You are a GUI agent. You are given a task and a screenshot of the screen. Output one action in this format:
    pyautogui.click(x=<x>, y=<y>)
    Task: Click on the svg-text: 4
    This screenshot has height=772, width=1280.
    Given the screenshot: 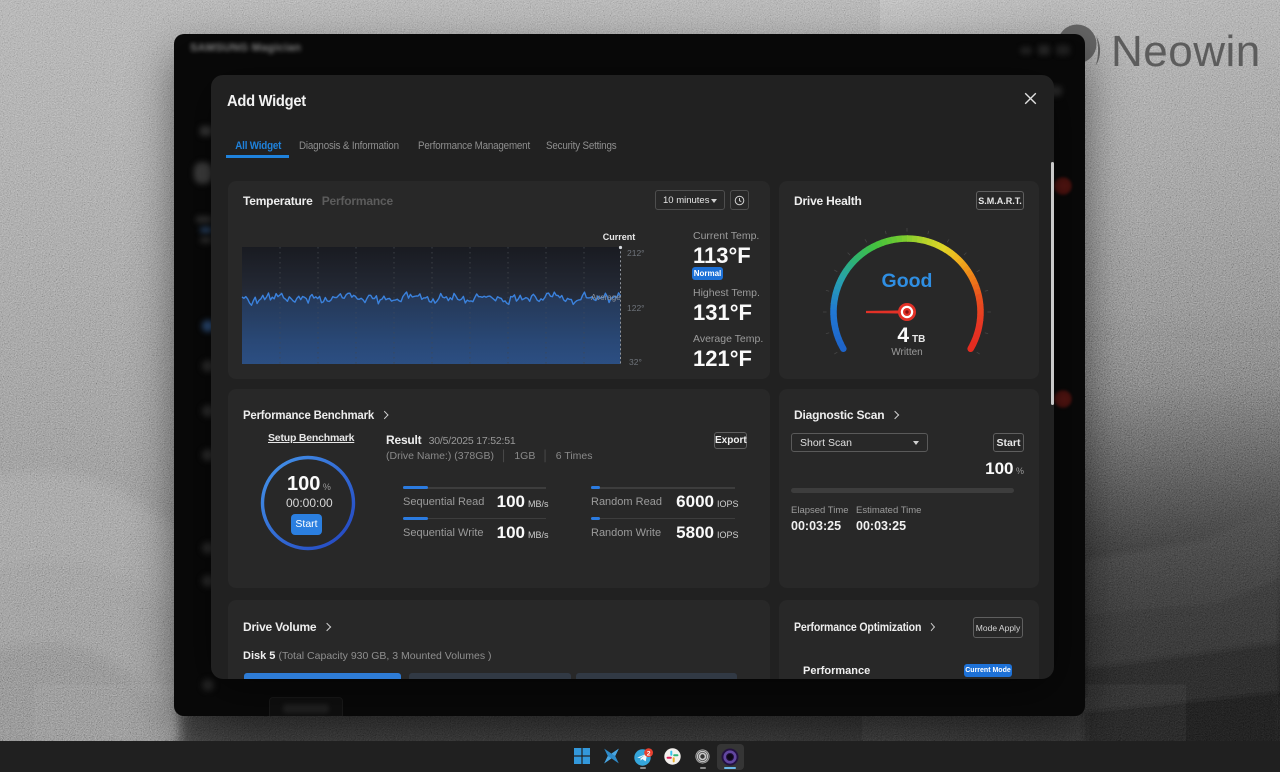 What is the action you would take?
    pyautogui.click(x=903, y=335)
    